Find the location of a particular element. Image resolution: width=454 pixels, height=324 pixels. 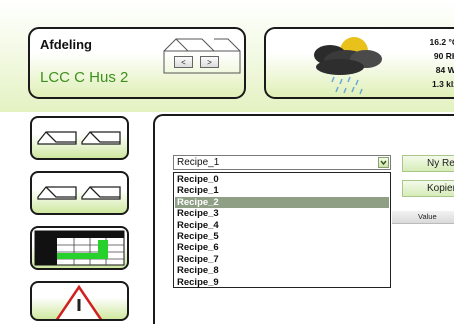

recipe-option-highlighted: Recipe_2 is located at coordinates (282, 202).